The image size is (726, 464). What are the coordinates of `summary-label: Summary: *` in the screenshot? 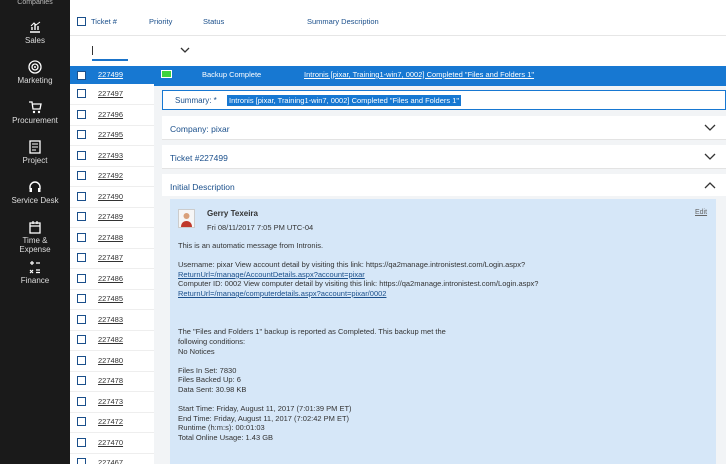 It's located at (196, 100).